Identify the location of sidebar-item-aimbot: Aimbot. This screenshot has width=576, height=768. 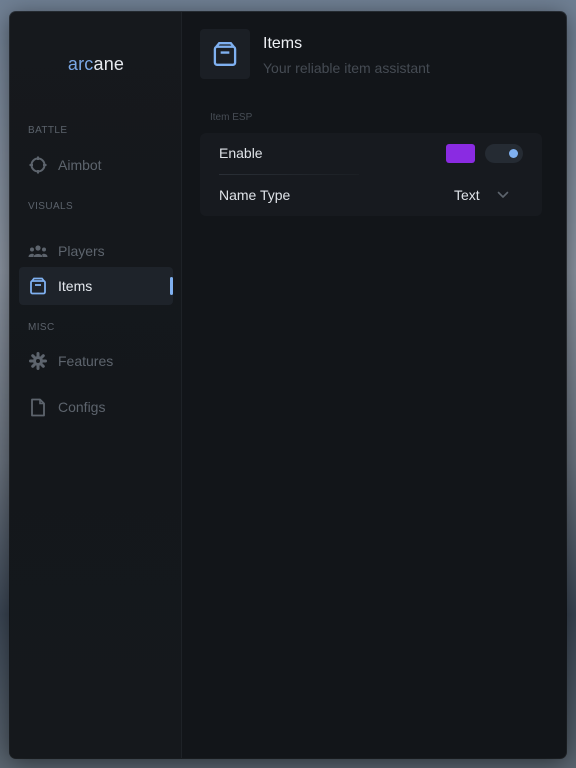
(96, 165).